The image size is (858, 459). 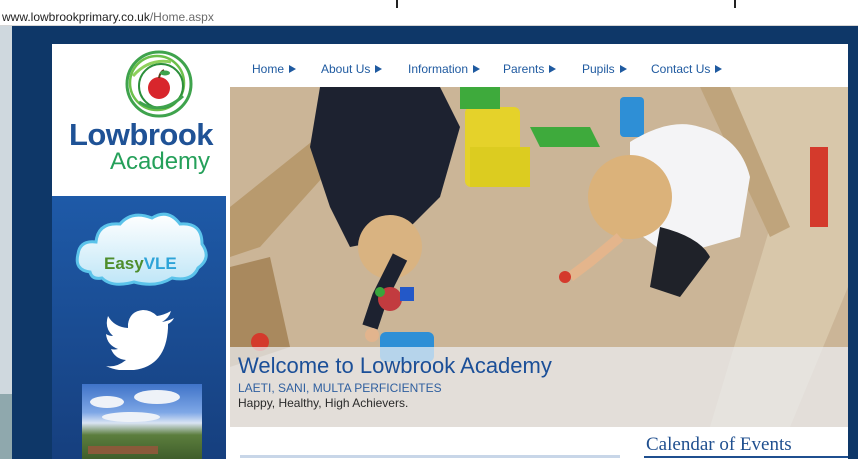 What do you see at coordinates (430, 456) in the screenshot?
I see `content-divider` at bounding box center [430, 456].